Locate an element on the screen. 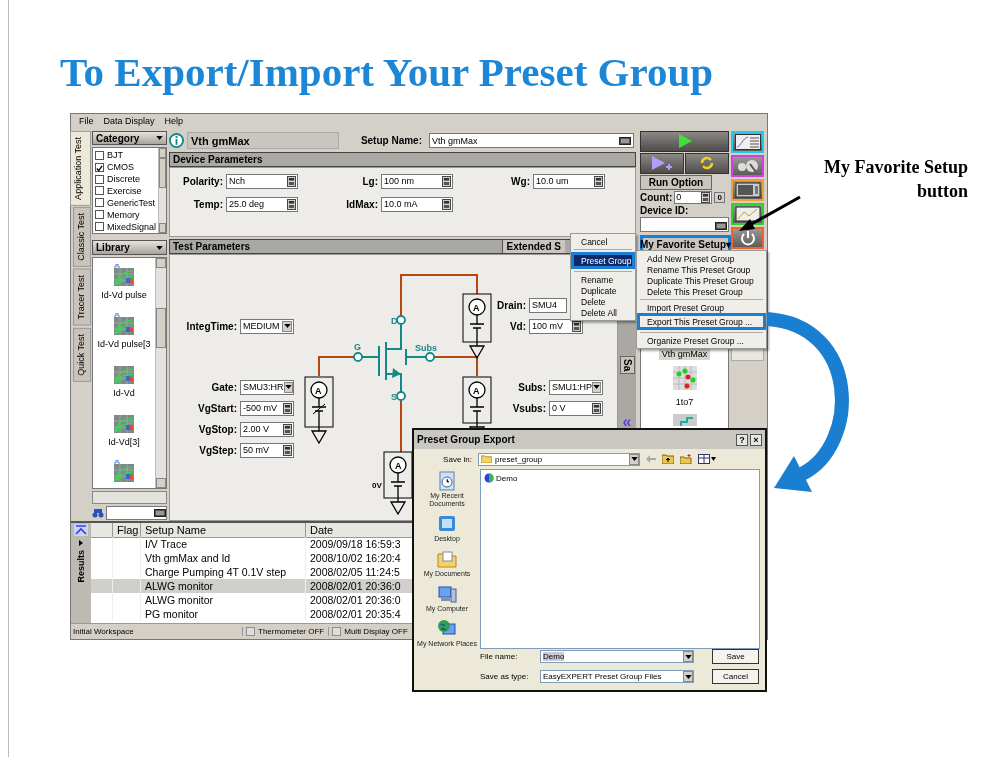 This screenshot has width=1005, height=757. table-cell: I/V Trace is located at coordinates (223, 543).